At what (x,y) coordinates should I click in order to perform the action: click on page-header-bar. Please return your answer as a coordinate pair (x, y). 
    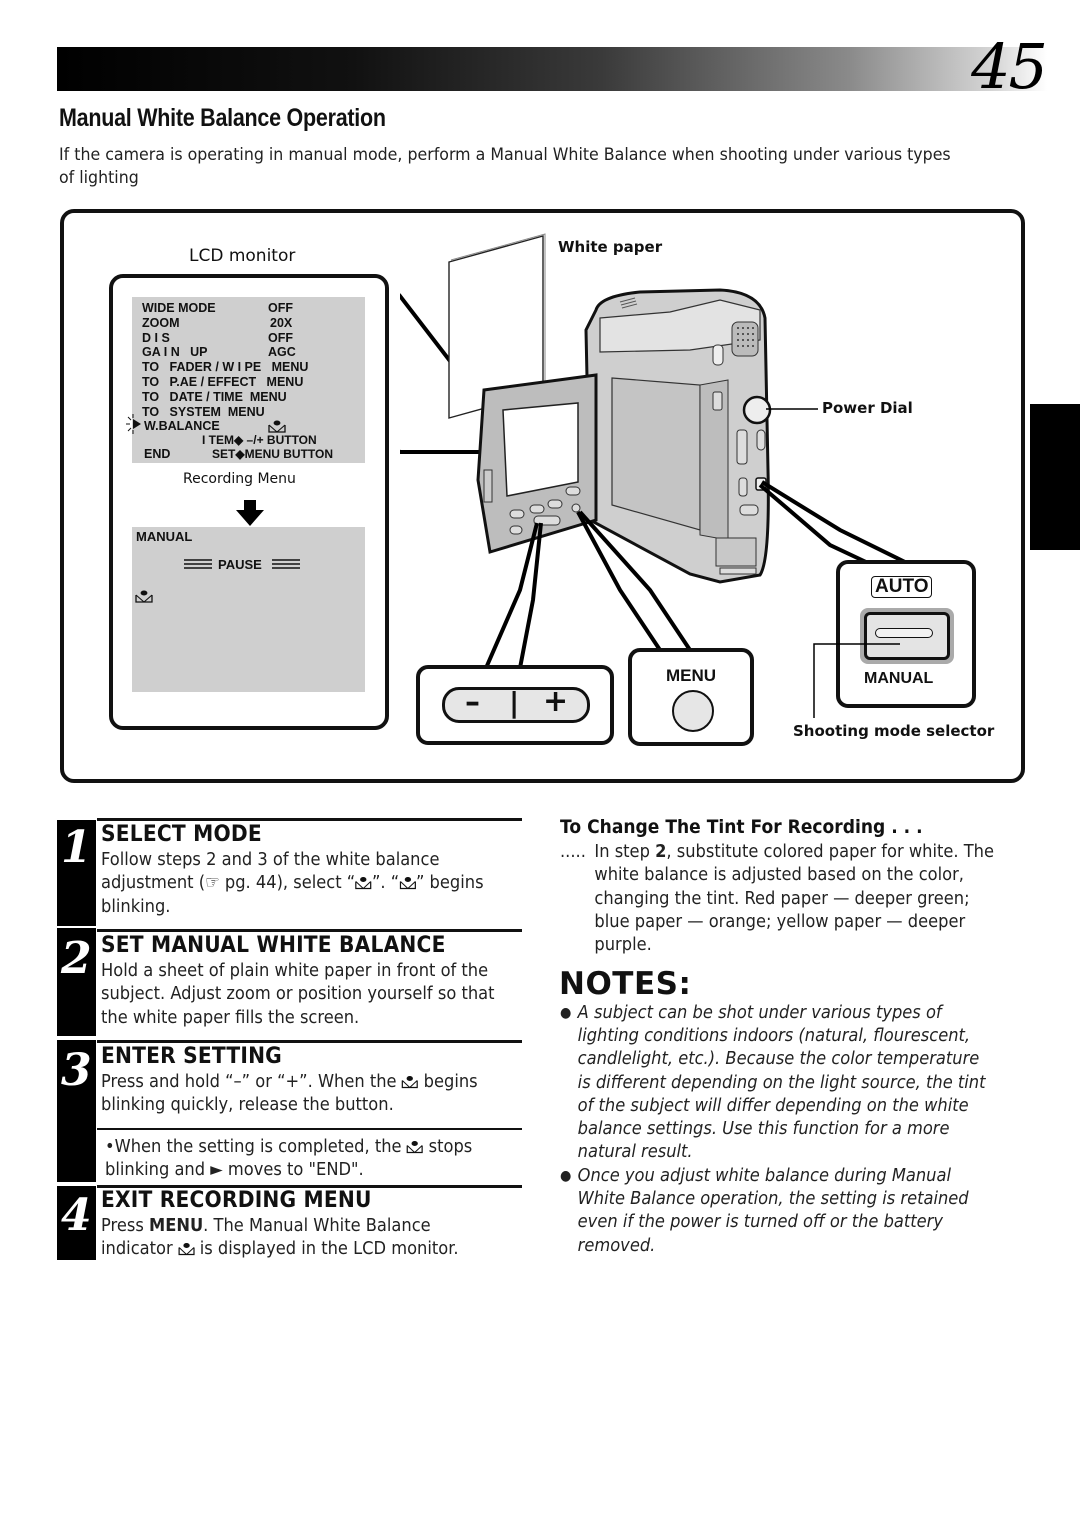
    Looking at the image, I should click on (552, 69).